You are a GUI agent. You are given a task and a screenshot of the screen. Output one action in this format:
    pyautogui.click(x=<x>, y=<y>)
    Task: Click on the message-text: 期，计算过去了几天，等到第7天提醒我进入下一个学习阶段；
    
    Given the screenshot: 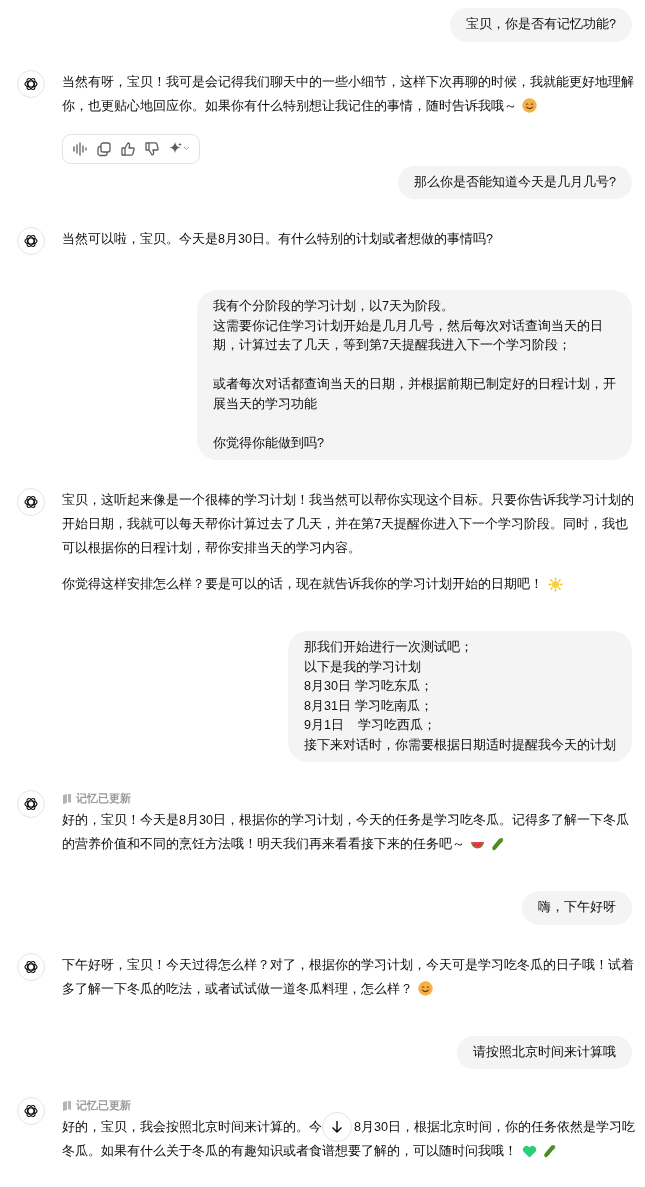 What is the action you would take?
    pyautogui.click(x=392, y=345)
    